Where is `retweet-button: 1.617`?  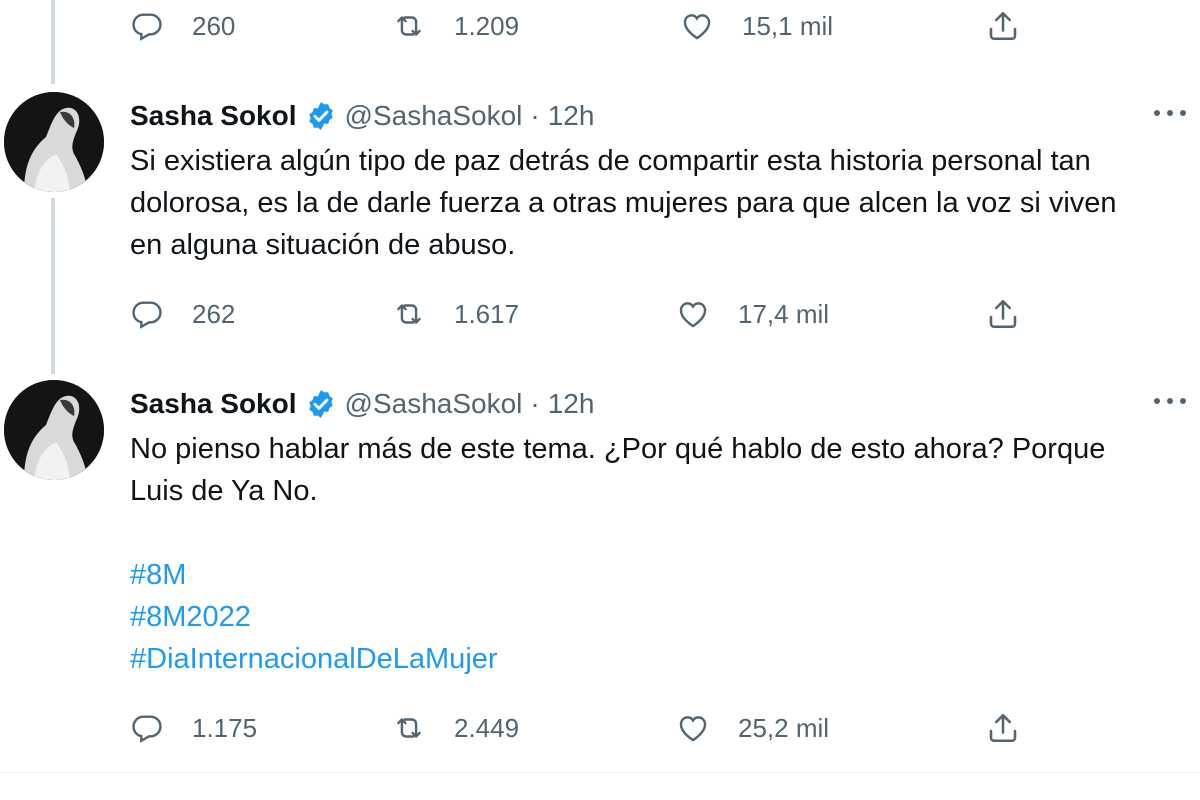
retweet-button: 1.617 is located at coordinates (455, 314).